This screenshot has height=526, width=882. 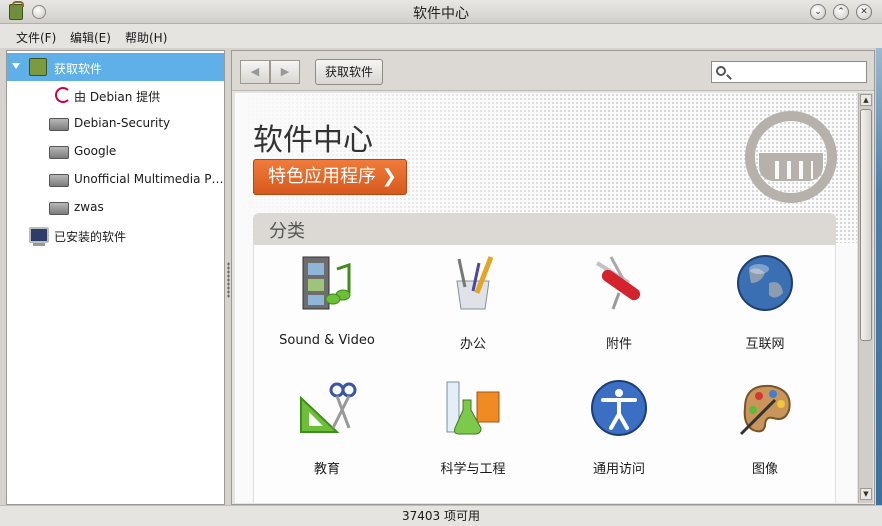 What do you see at coordinates (285, 72) in the screenshot?
I see `forward-button: ▶` at bounding box center [285, 72].